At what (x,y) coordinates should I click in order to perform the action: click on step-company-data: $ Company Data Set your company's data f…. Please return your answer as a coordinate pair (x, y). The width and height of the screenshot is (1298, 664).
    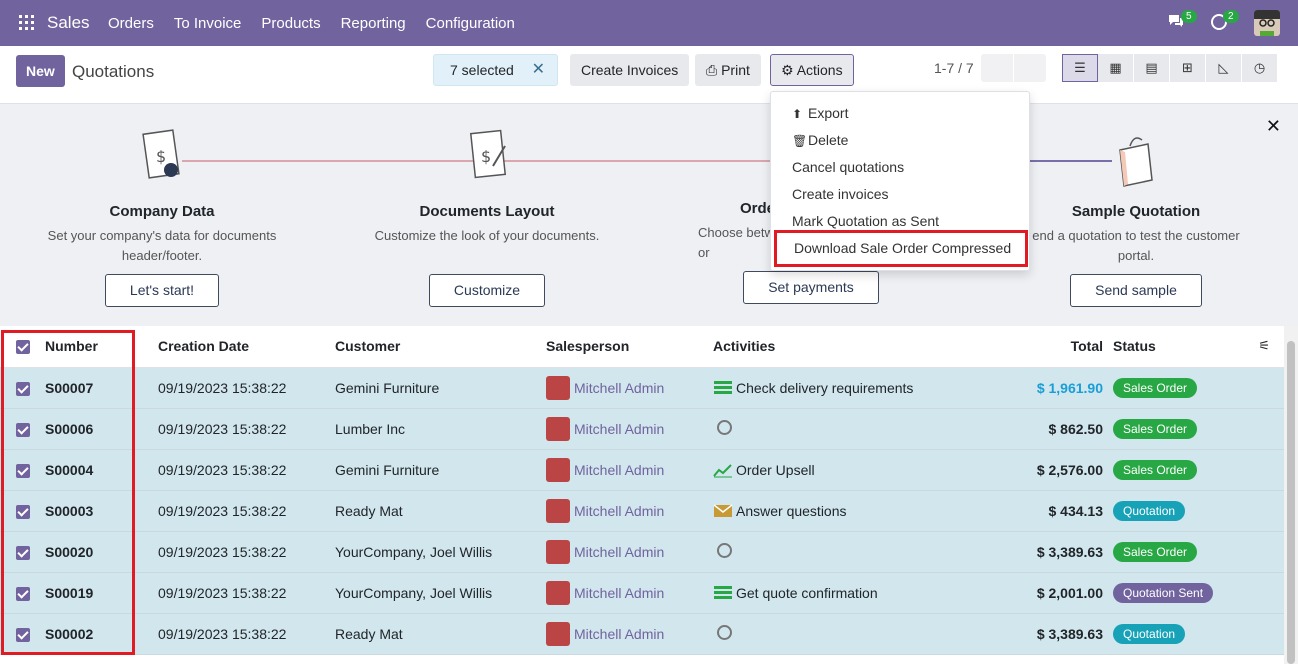
    Looking at the image, I should click on (162, 217).